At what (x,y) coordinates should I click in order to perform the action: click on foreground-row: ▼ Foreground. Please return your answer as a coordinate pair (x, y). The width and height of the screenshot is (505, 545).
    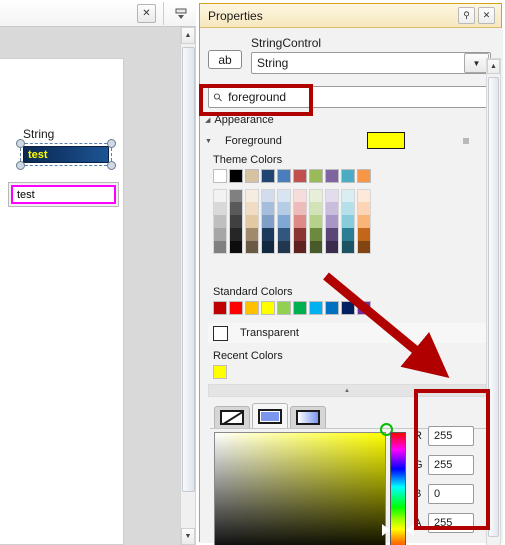
    Looking at the image, I should click on (348, 141).